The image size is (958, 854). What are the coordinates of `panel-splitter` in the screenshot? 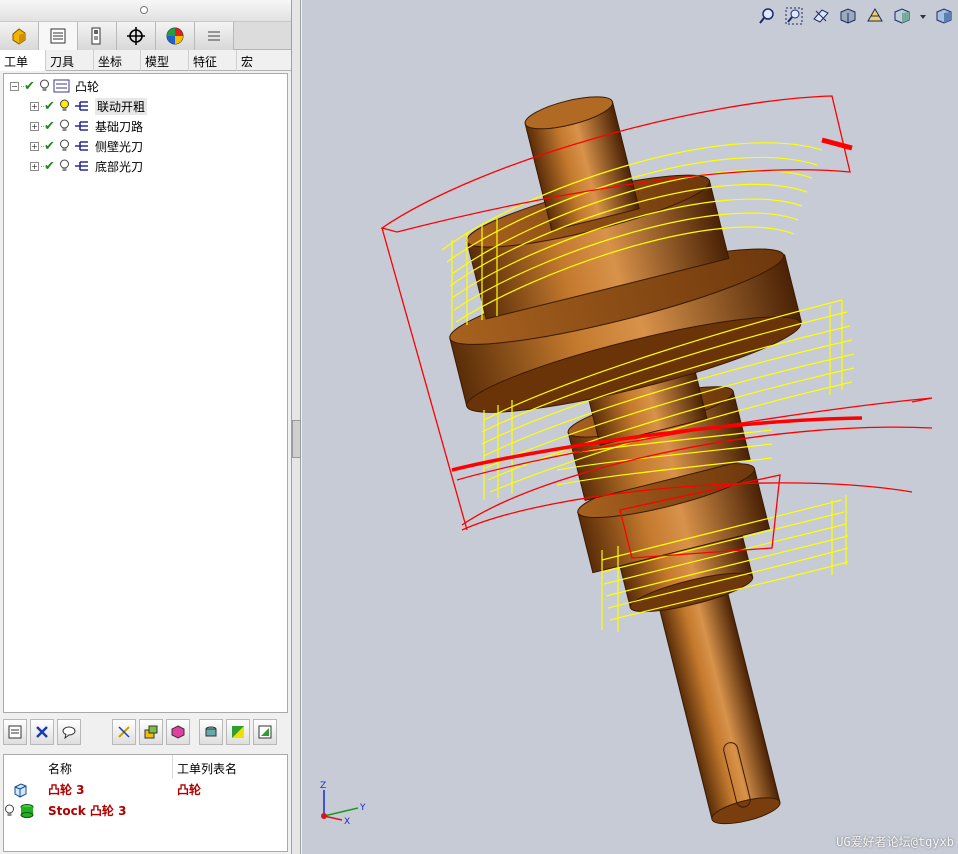 It's located at (296, 427).